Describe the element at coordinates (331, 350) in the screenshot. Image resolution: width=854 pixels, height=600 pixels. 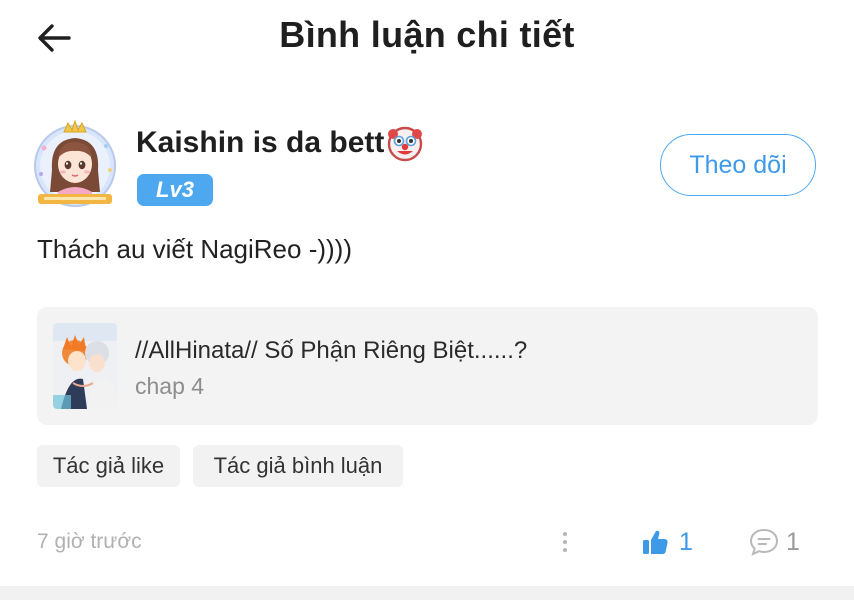
I see `story-title: //AllHinata// Số Phận Riêng Biệt......?` at that location.